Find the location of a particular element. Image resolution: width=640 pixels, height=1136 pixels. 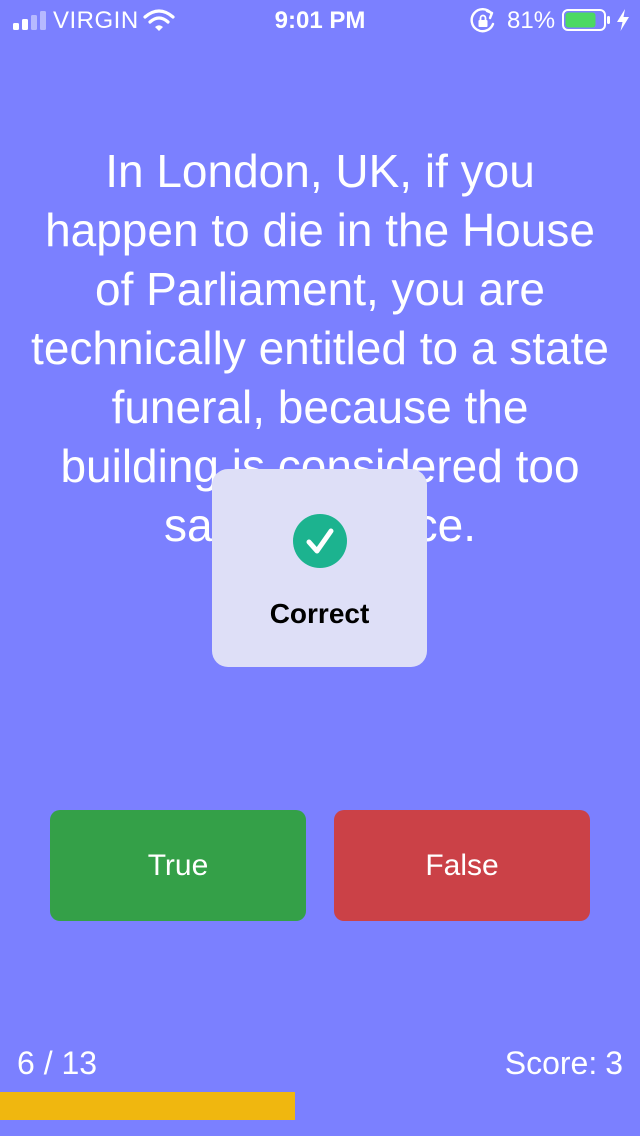

checkmark-circle-icon is located at coordinates (320, 541).